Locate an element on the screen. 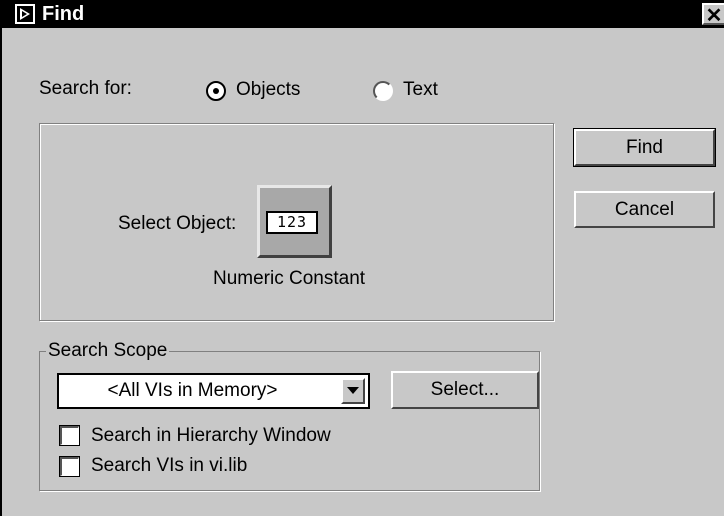 This screenshot has width=724, height=516. radio-selected-dot-icon is located at coordinates (216, 91).